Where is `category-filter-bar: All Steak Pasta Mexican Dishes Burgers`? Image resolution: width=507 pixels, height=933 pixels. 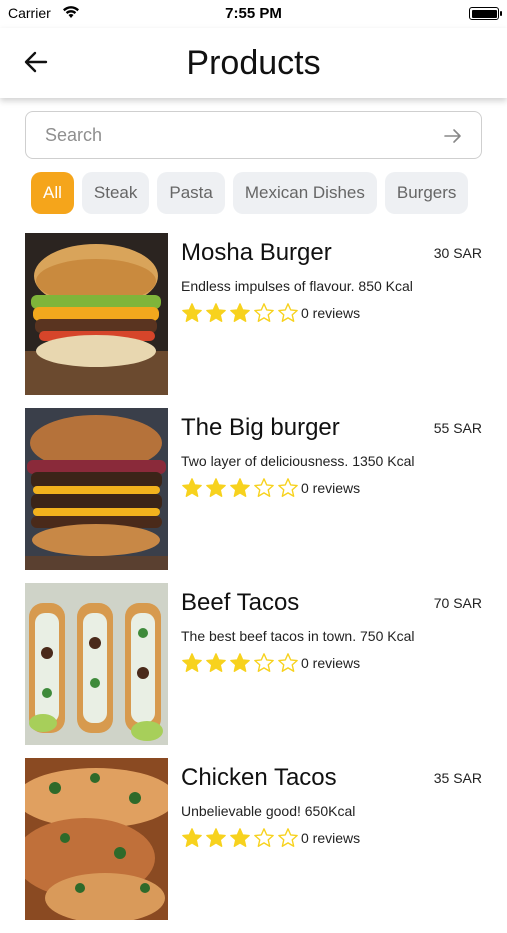 category-filter-bar: All Steak Pasta Mexican Dishes Burgers is located at coordinates (269, 194).